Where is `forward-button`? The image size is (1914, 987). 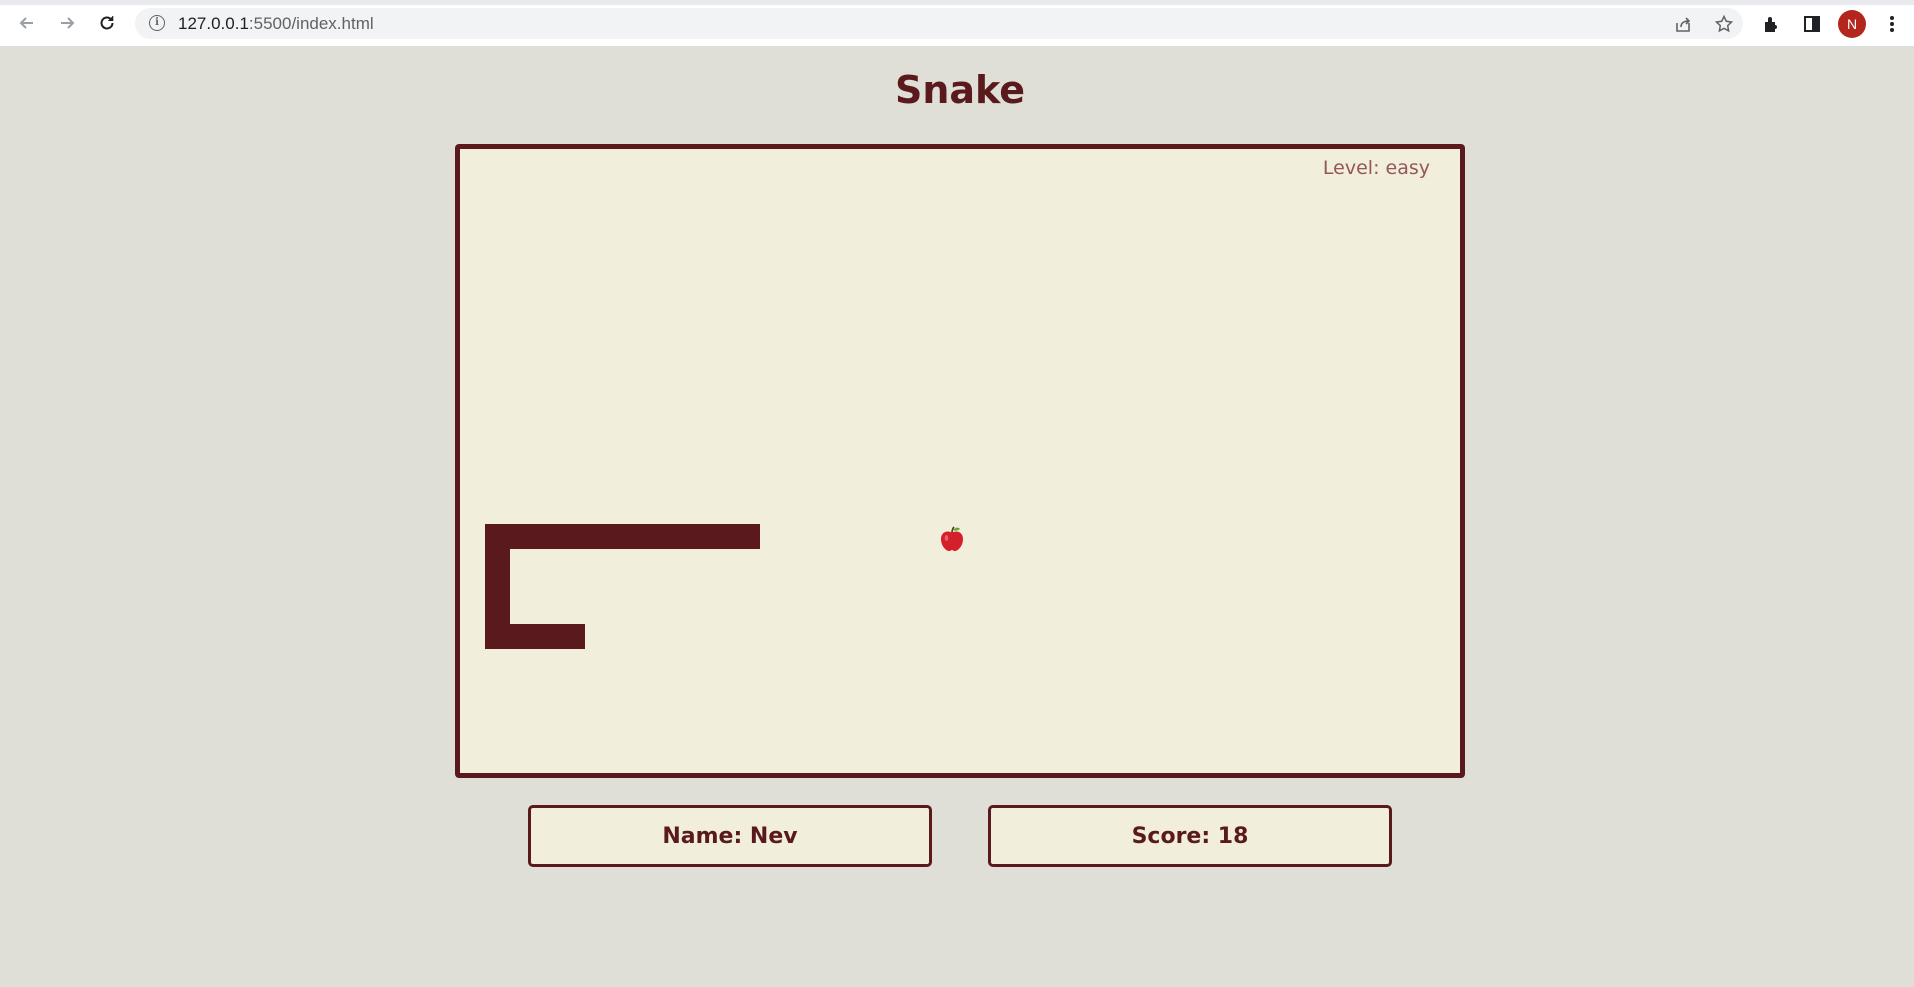 forward-button is located at coordinates (67, 23).